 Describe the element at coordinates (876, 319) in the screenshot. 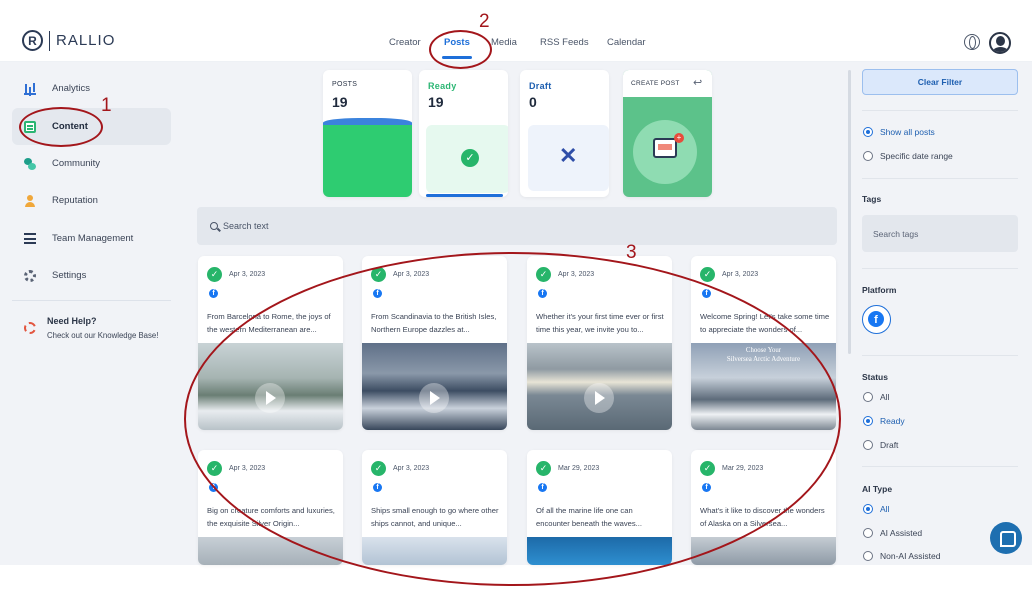

I see `facebook-platform-icon` at that location.